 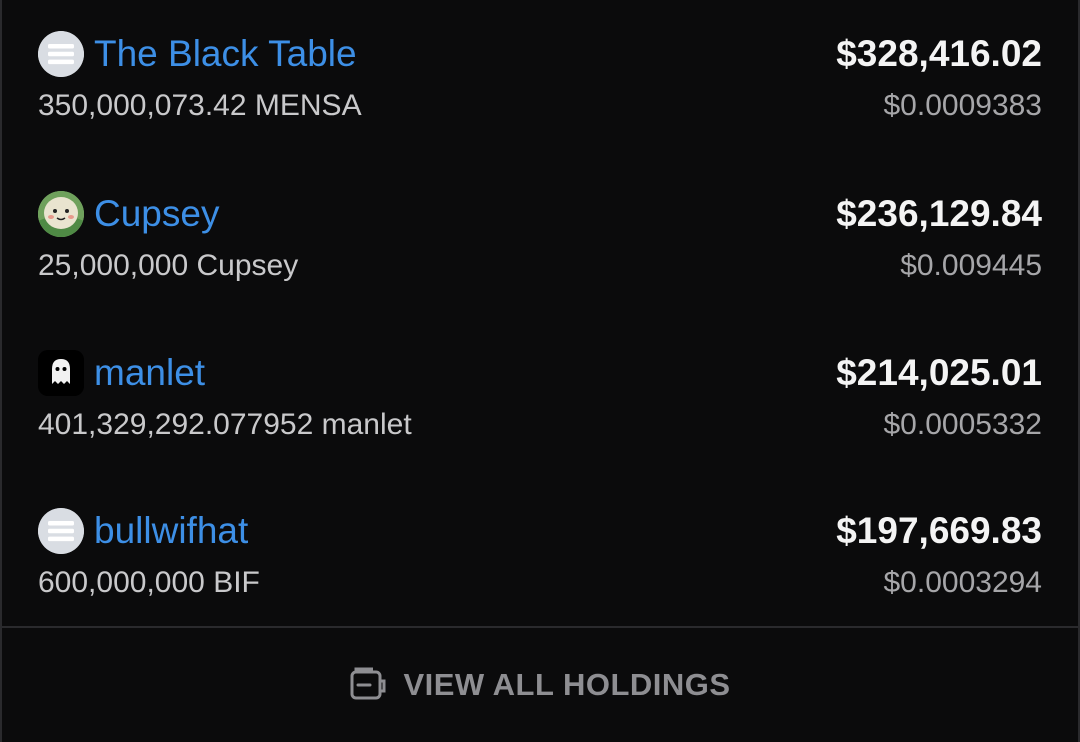 What do you see at coordinates (61, 214) in the screenshot?
I see `cupsey-mascot-icon` at bounding box center [61, 214].